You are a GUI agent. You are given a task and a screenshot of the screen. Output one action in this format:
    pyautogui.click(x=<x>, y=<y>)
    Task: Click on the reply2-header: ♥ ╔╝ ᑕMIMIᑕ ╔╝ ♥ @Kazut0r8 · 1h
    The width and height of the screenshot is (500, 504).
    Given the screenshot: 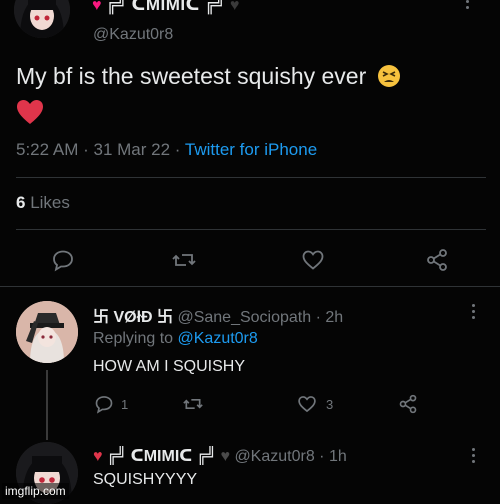 What is the action you would take?
    pyautogui.click(x=220, y=456)
    